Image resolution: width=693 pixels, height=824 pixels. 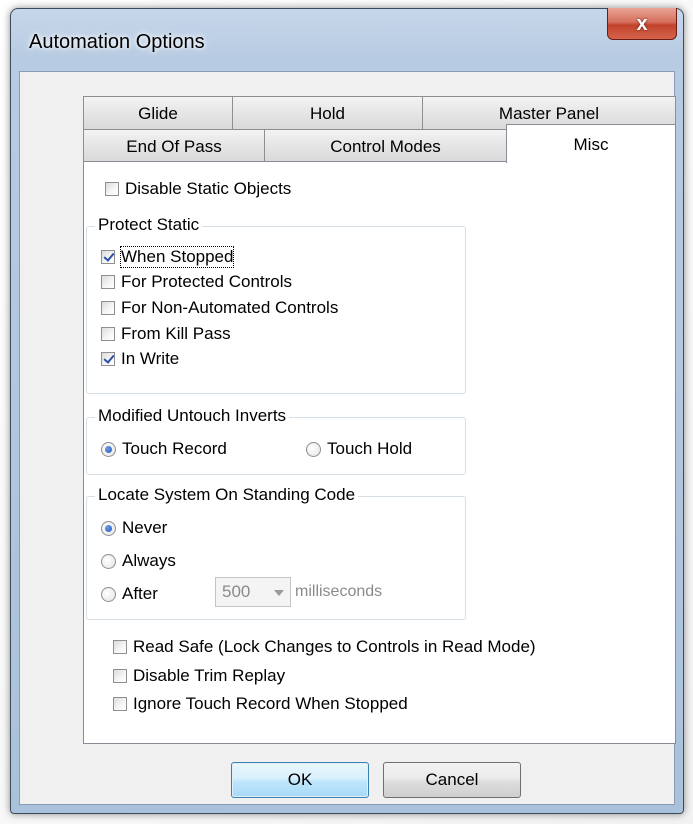 I want to click on touch-hold-radio: Touch Hold, so click(x=359, y=449).